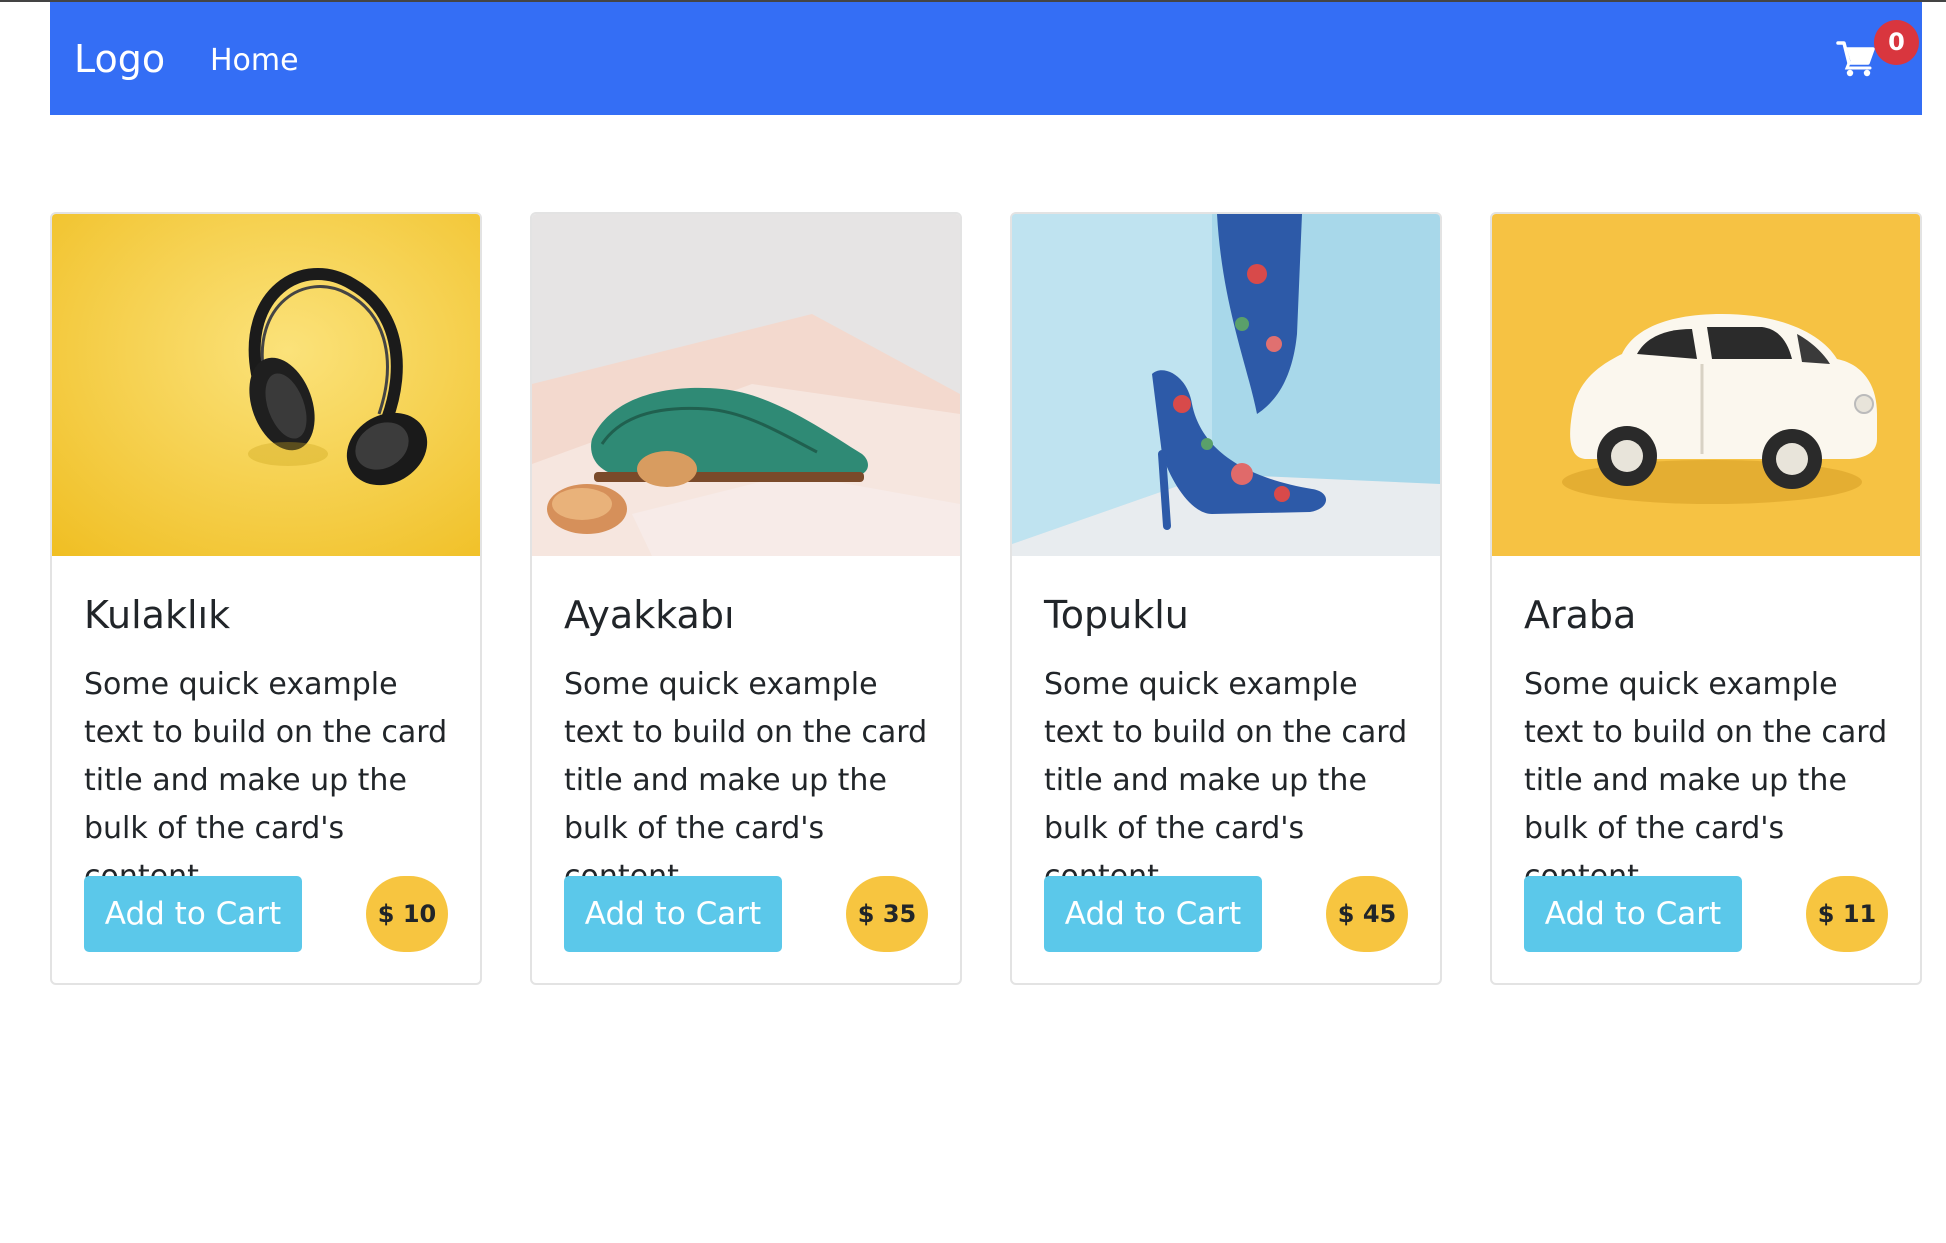 This screenshot has height=1243, width=1946. I want to click on price-badge: $ 10, so click(407, 914).